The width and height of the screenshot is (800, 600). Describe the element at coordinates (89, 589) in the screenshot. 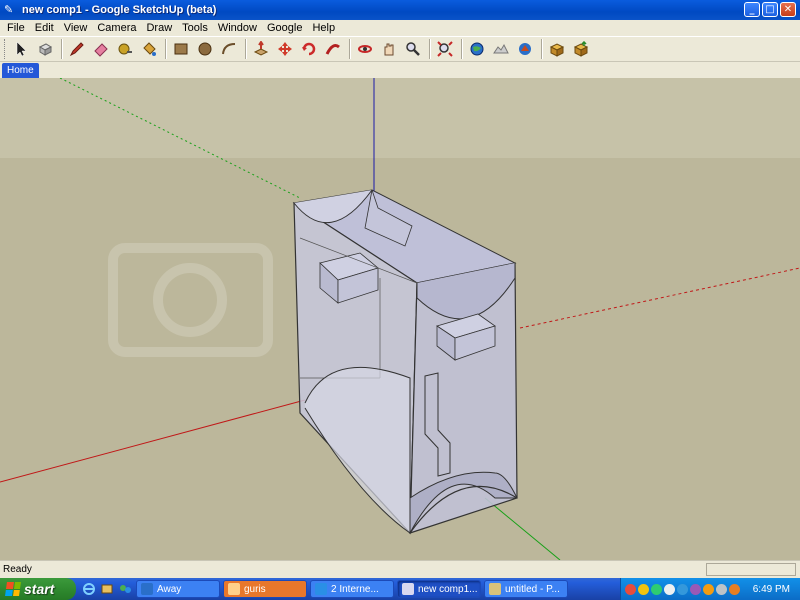

I see `internet-explorer-icon` at that location.